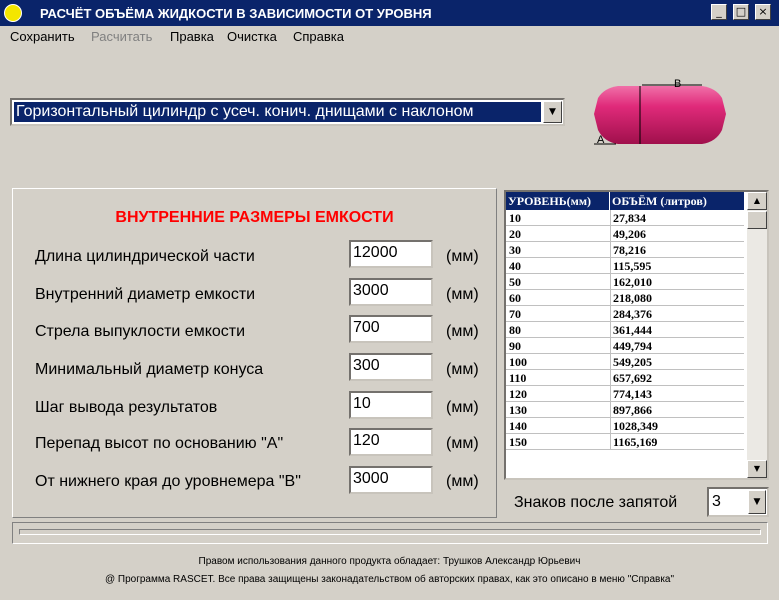 This screenshot has height=600, width=779. I want to click on level-cell: 80, so click(515, 330).